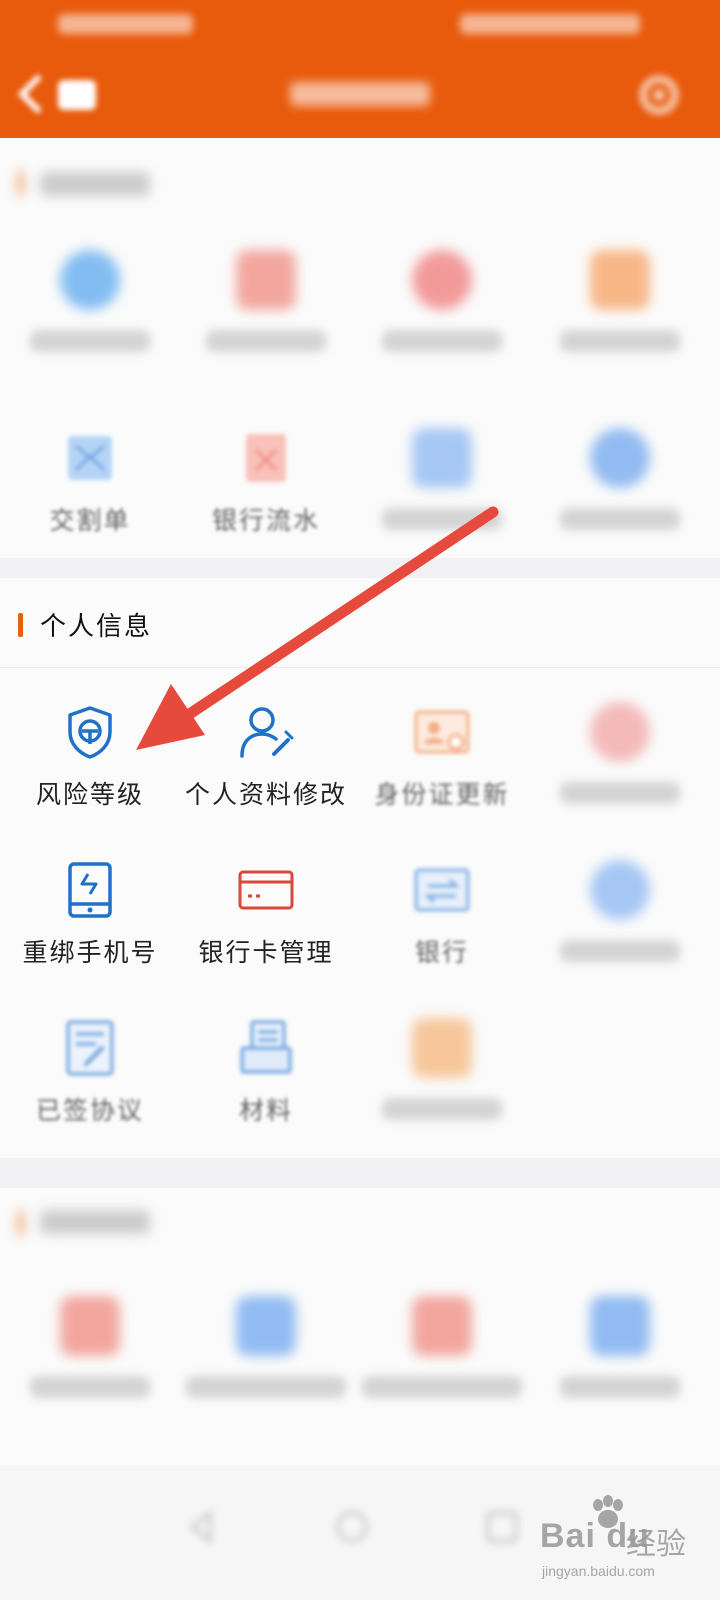 The width and height of the screenshot is (720, 1600). Describe the element at coordinates (442, 794) in the screenshot. I see `id-card-update-label: 身份证更新` at that location.